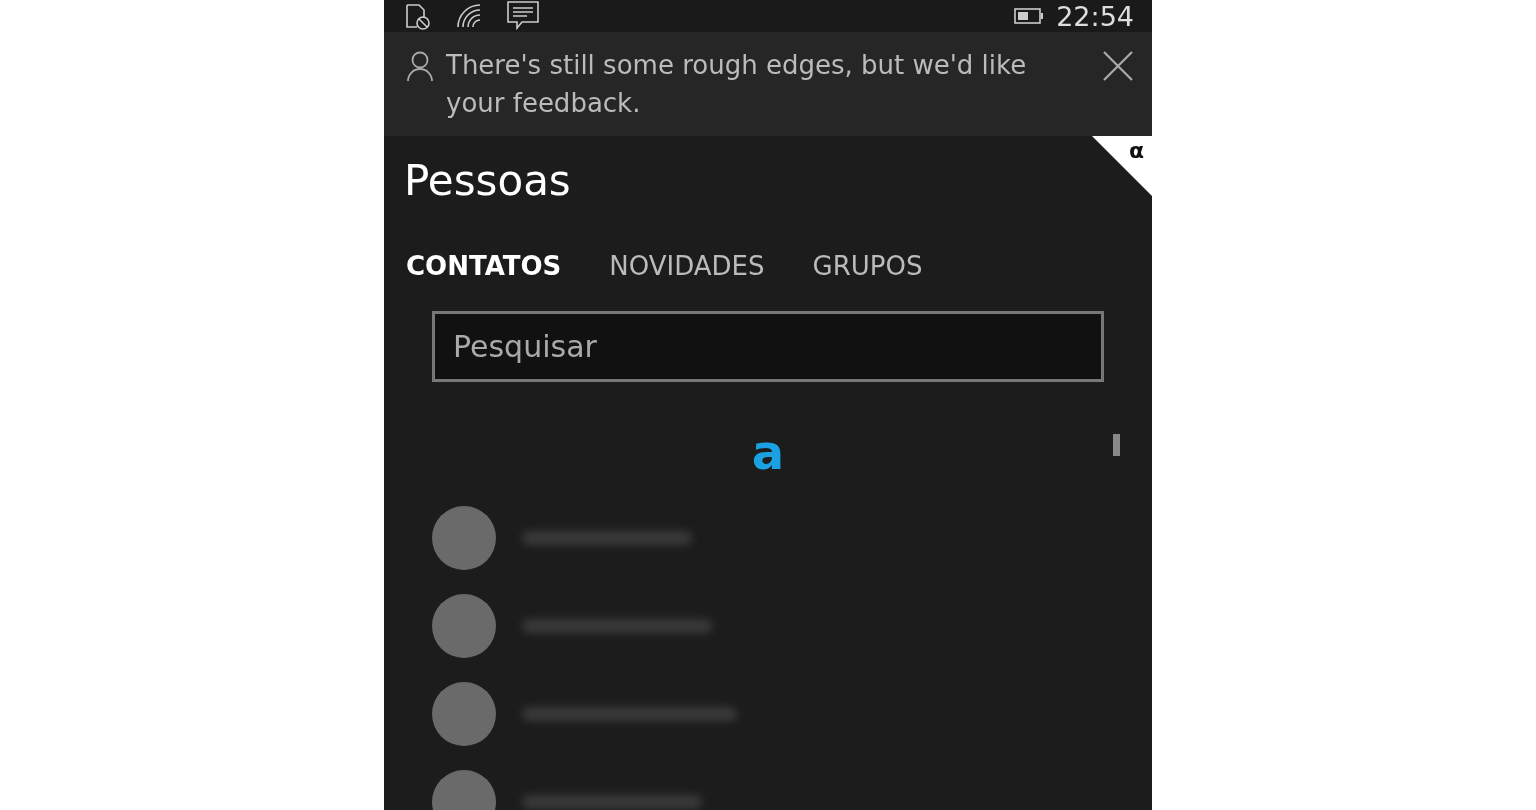 This screenshot has width=1536, height=810. Describe the element at coordinates (768, 452) in the screenshot. I see `index-letter: a` at that location.